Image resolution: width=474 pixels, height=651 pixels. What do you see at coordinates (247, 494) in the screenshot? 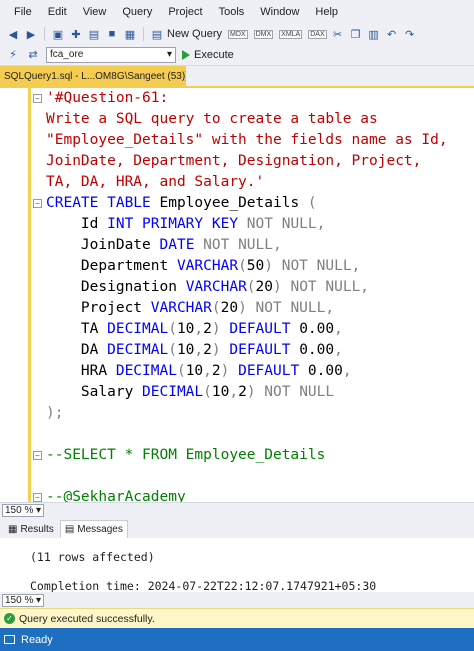
I see `code-line: --@SekharAcademy` at bounding box center [247, 494].